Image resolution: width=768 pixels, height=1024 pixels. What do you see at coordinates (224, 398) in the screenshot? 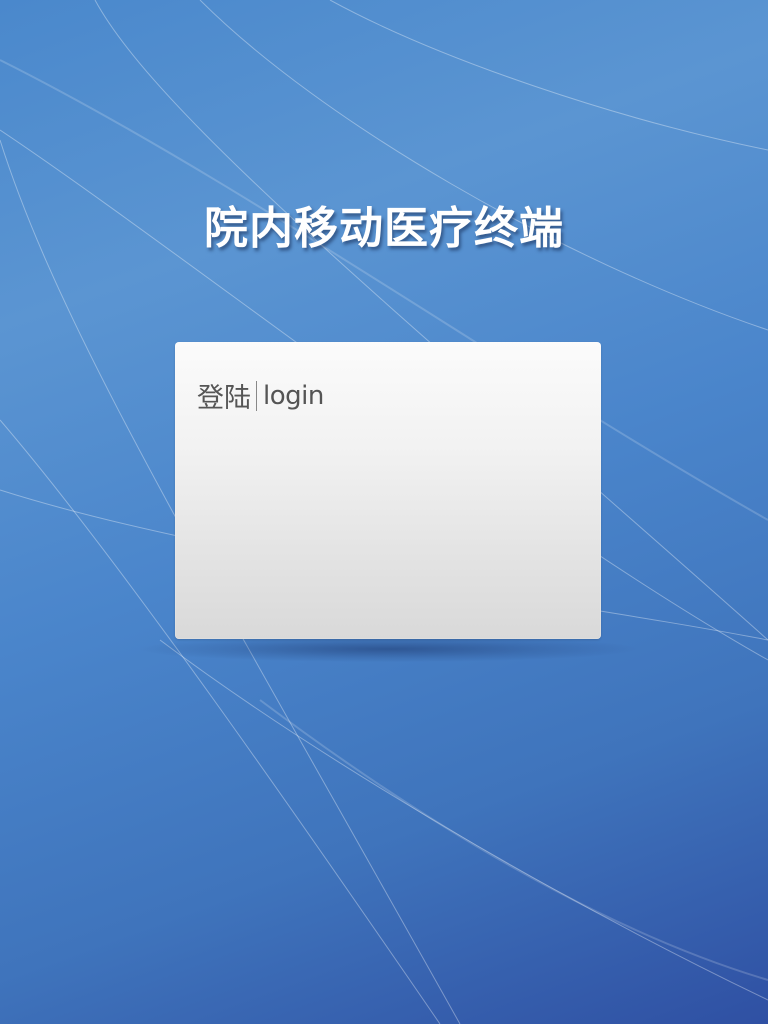
I see `login-heading-cn: 登陆` at bounding box center [224, 398].